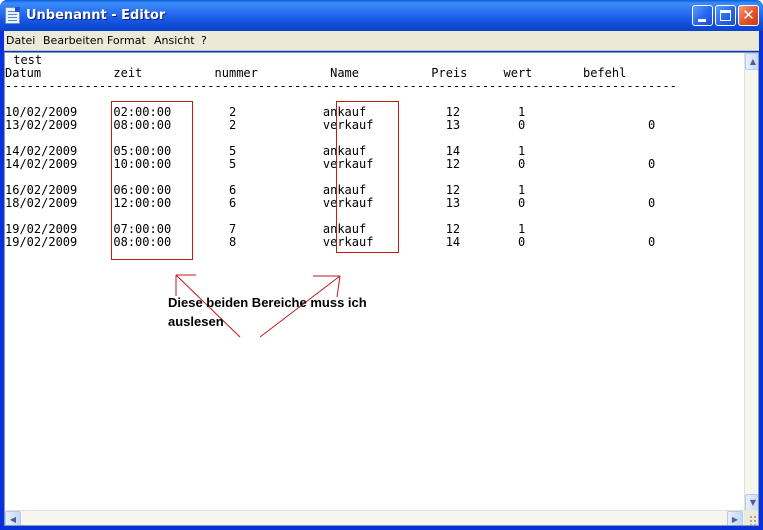 This screenshot has height=530, width=763. What do you see at coordinates (751, 282) in the screenshot?
I see `vertical-scrollbar: ▲ ▼` at bounding box center [751, 282].